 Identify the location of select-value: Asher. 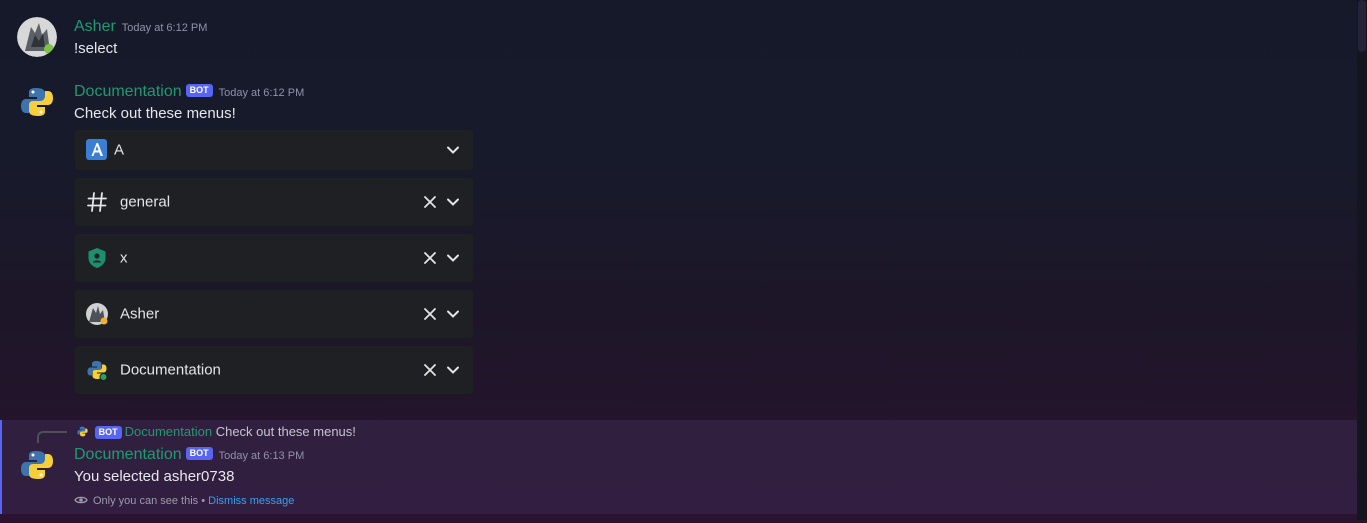
(140, 314).